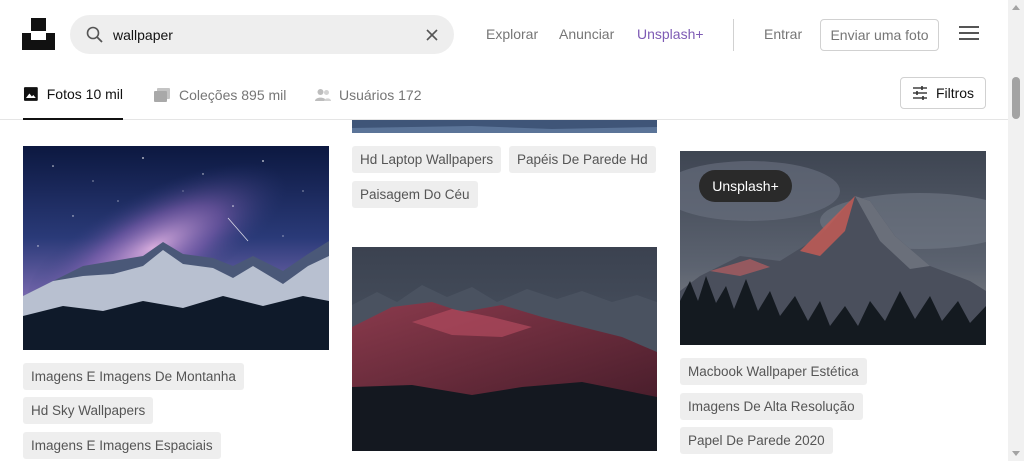 This screenshot has height=461, width=1024. Describe the element at coordinates (88, 410) in the screenshot. I see `tag-hd-sky: Hd Sky Wallpapers` at that location.